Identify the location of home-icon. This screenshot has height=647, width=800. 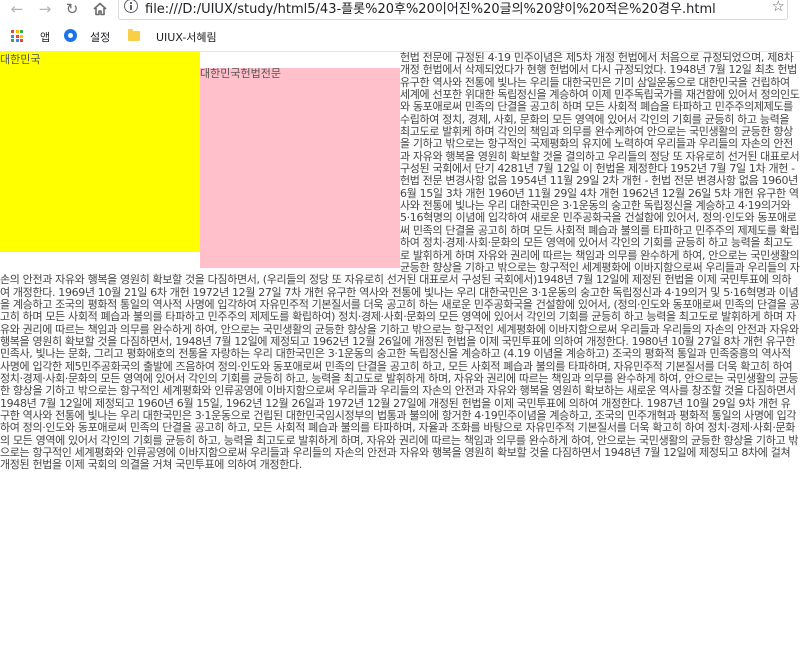
(100, 10).